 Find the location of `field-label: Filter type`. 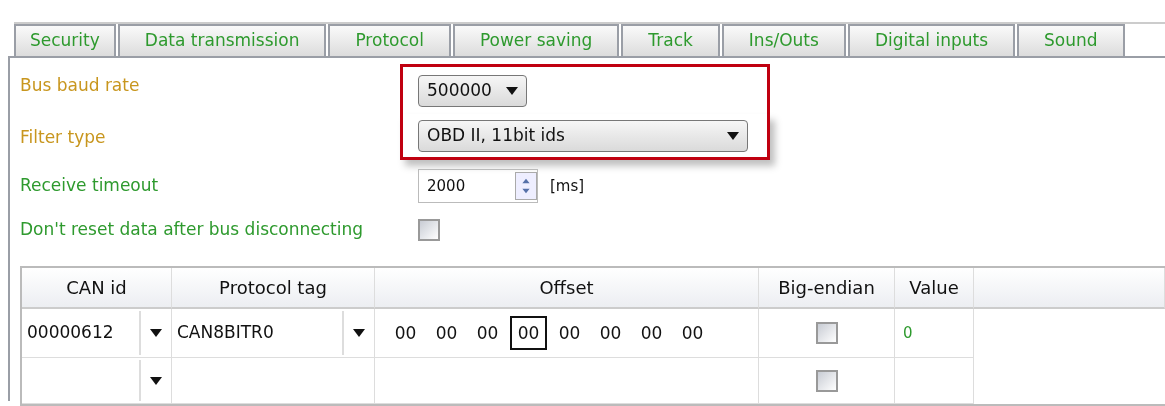

field-label: Filter type is located at coordinates (63, 138).